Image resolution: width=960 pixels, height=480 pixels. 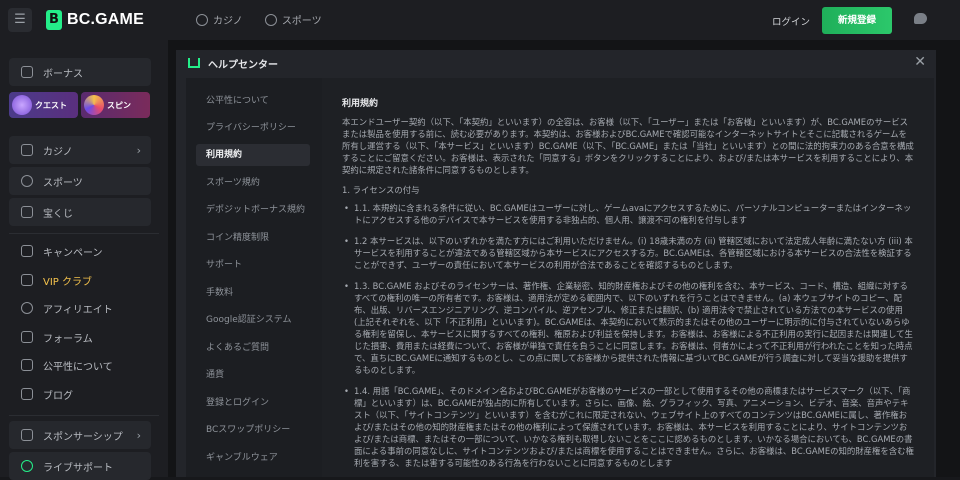 What do you see at coordinates (22, 105) in the screenshot?
I see `quest-icon` at bounding box center [22, 105].